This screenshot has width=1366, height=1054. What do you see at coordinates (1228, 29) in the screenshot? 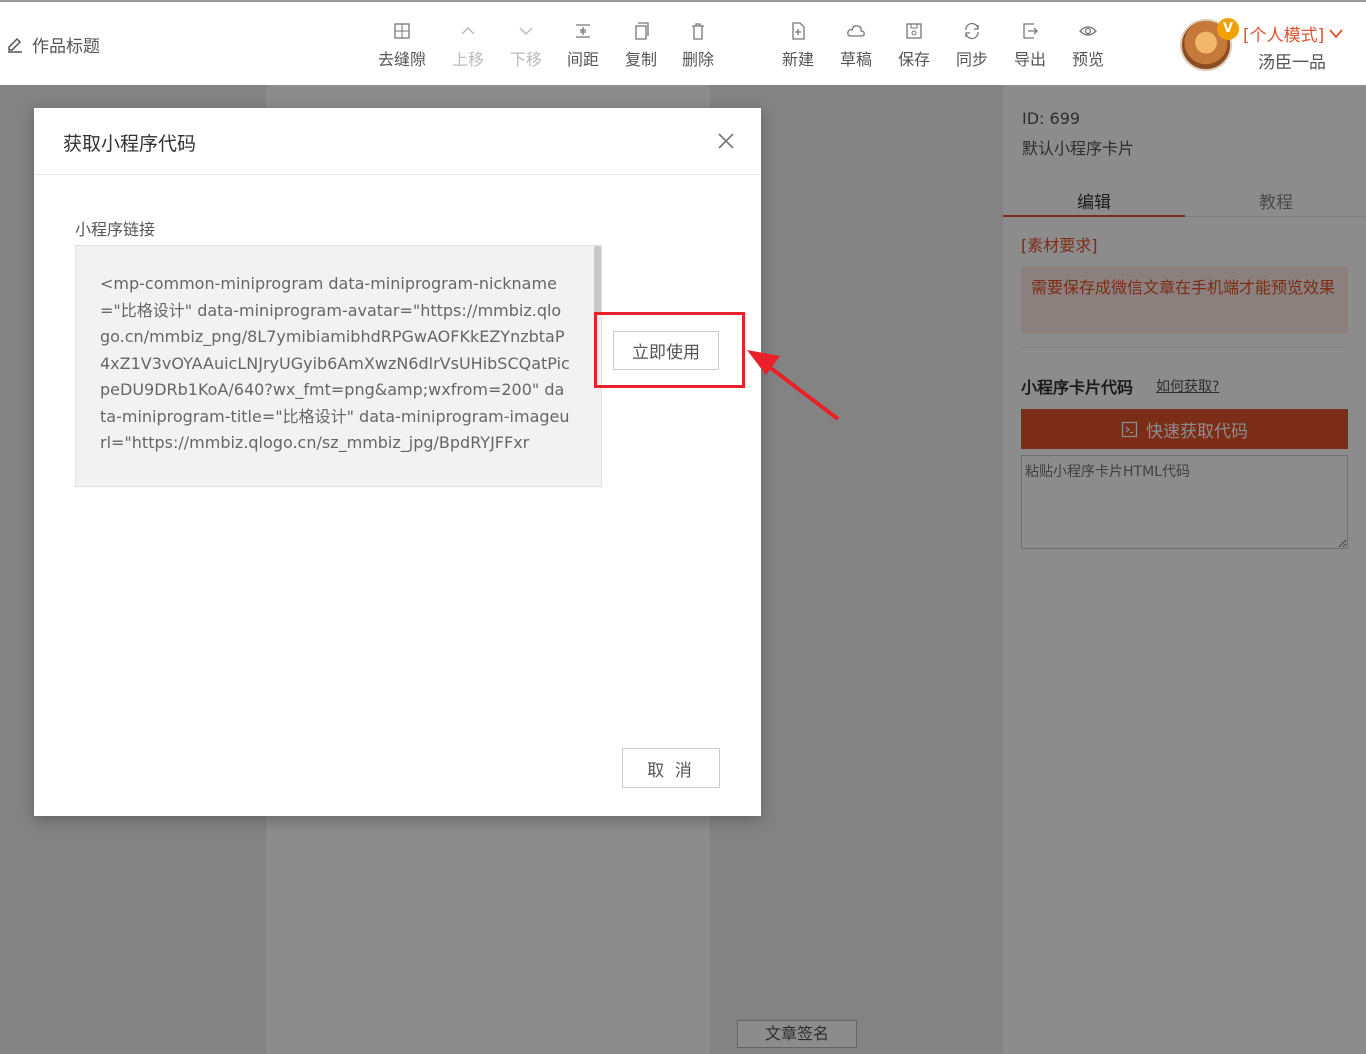
I see `vip-badge: V` at bounding box center [1228, 29].